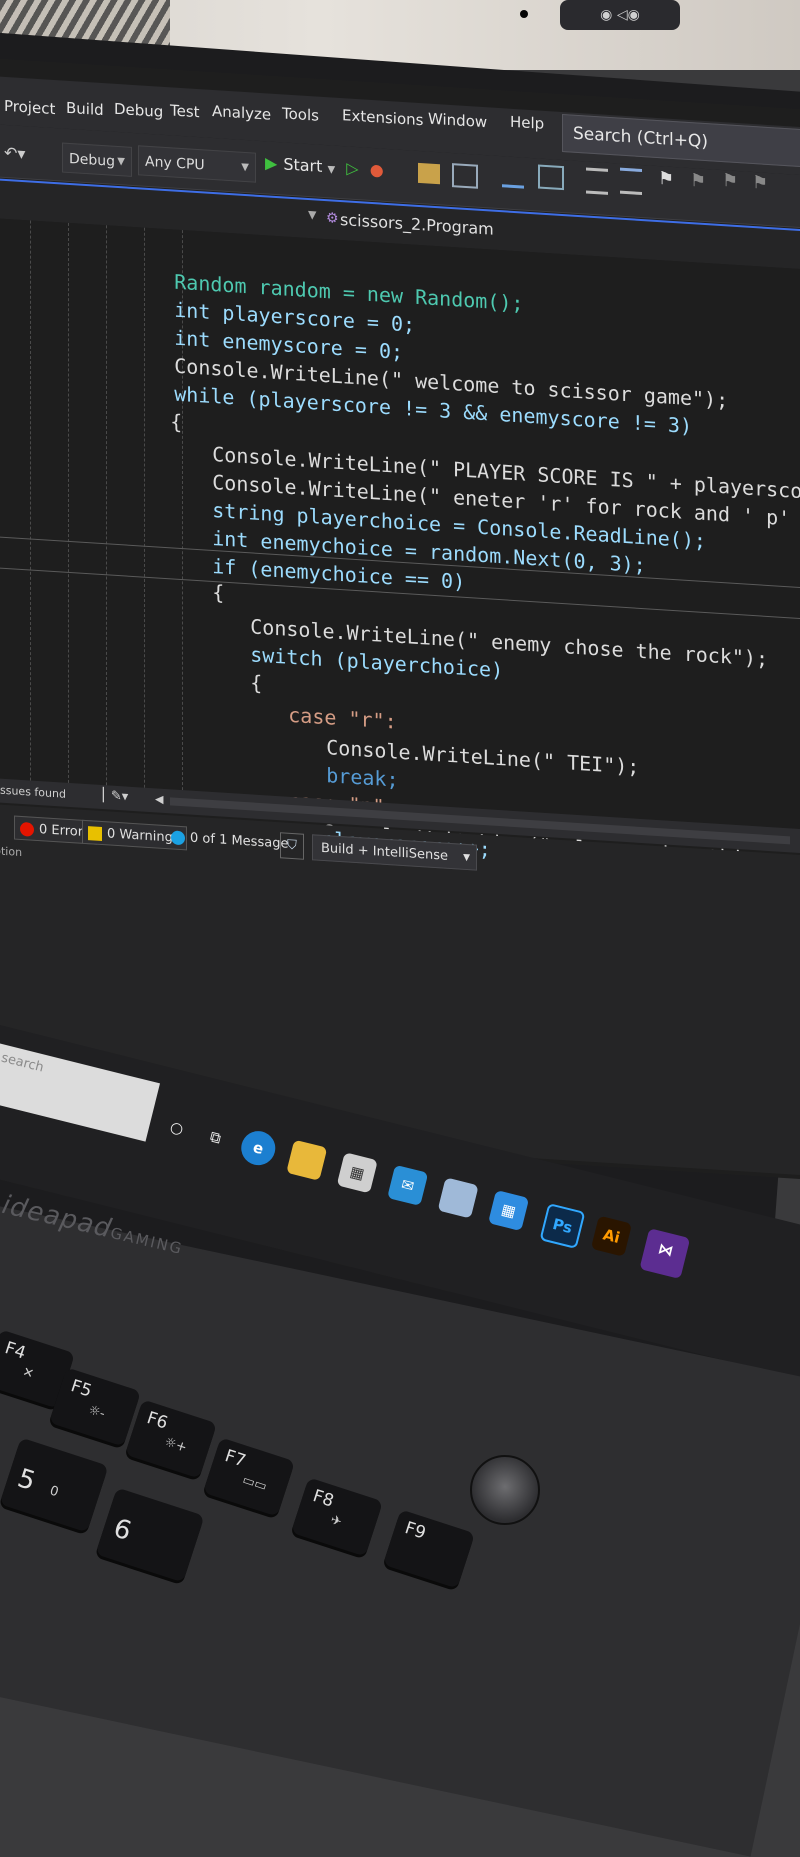 The image size is (800, 1857). What do you see at coordinates (513, 176) in the screenshot?
I see `step-icon` at bounding box center [513, 176].